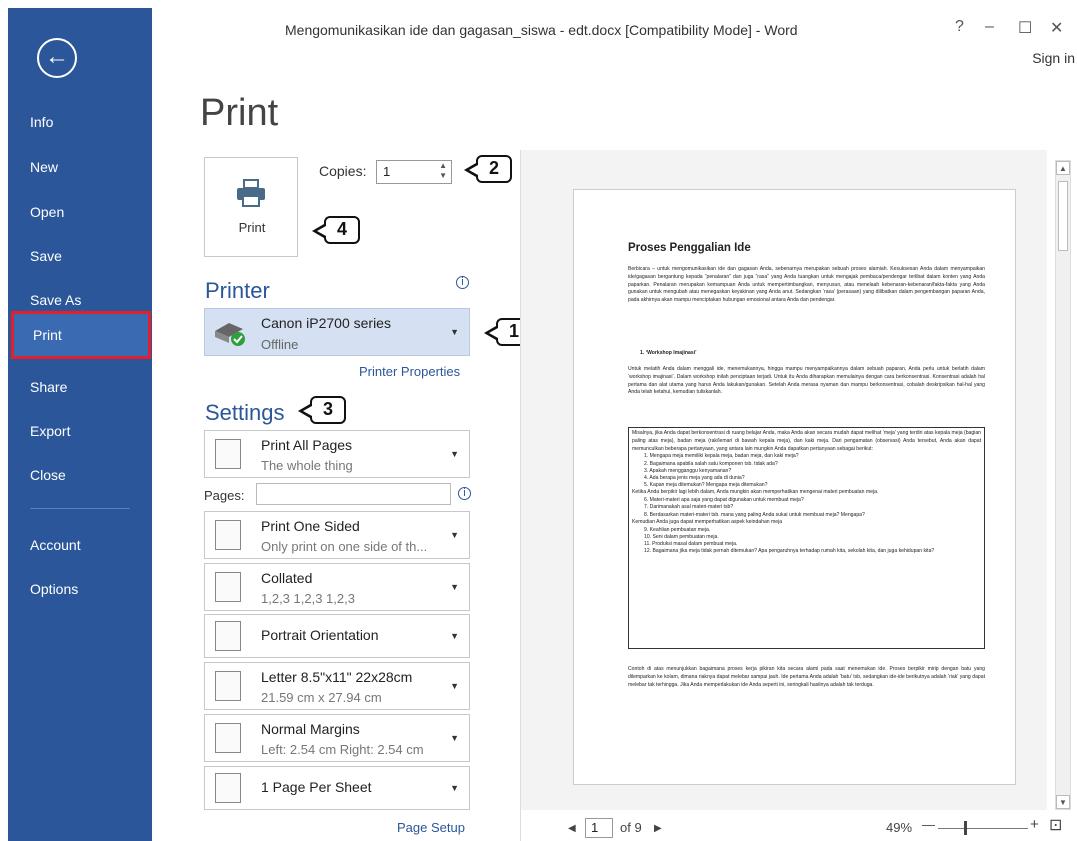 Image resolution: width=1077 pixels, height=841 pixels. Describe the element at coordinates (681, 536) in the screenshot. I see `list-item: 10. Seni dalam pembuatan meja.` at that location.